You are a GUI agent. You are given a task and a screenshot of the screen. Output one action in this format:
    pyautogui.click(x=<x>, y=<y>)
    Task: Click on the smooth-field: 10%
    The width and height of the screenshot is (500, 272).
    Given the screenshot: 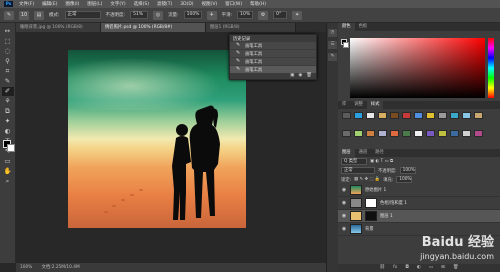 What is the action you would take?
    pyautogui.click(x=245, y=15)
    